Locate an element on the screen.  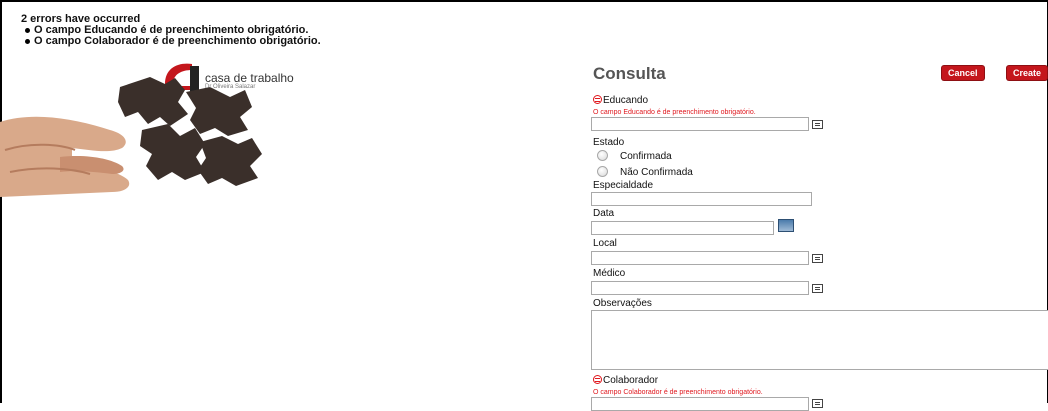
observacoes-label: Observações is located at coordinates (622, 303).